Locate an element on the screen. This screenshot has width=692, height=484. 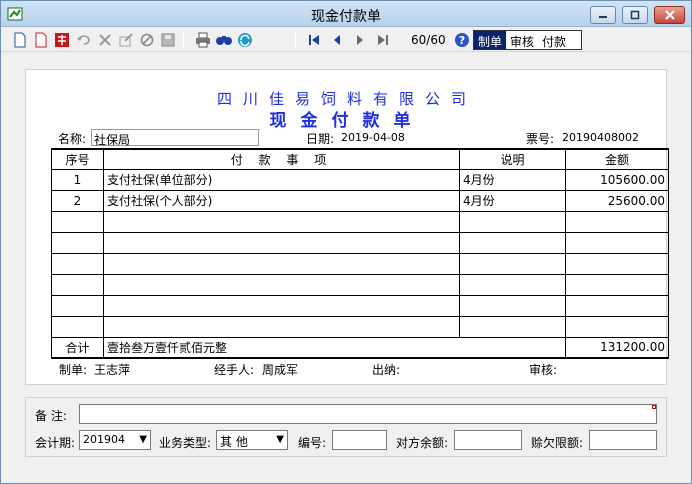
table-row: 2 支付社保(个人部分) 4月份 25600.00 is located at coordinates (360, 200).